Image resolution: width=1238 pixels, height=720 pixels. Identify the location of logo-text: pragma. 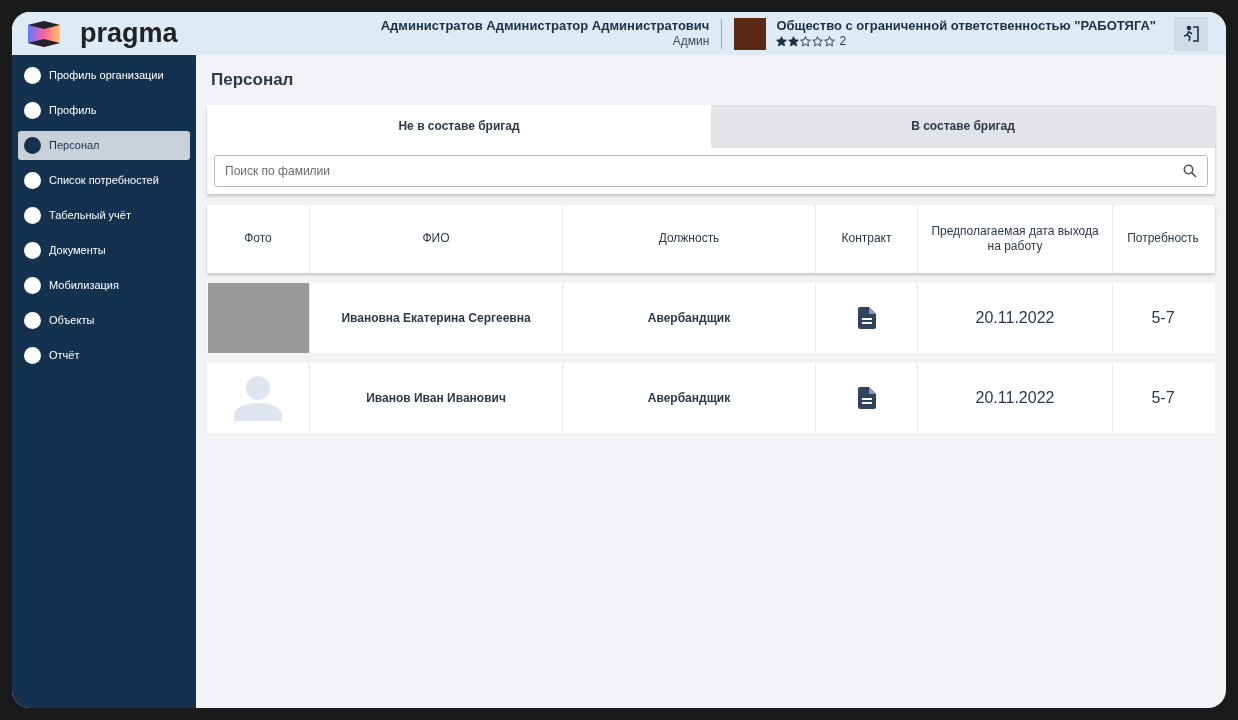
(129, 33).